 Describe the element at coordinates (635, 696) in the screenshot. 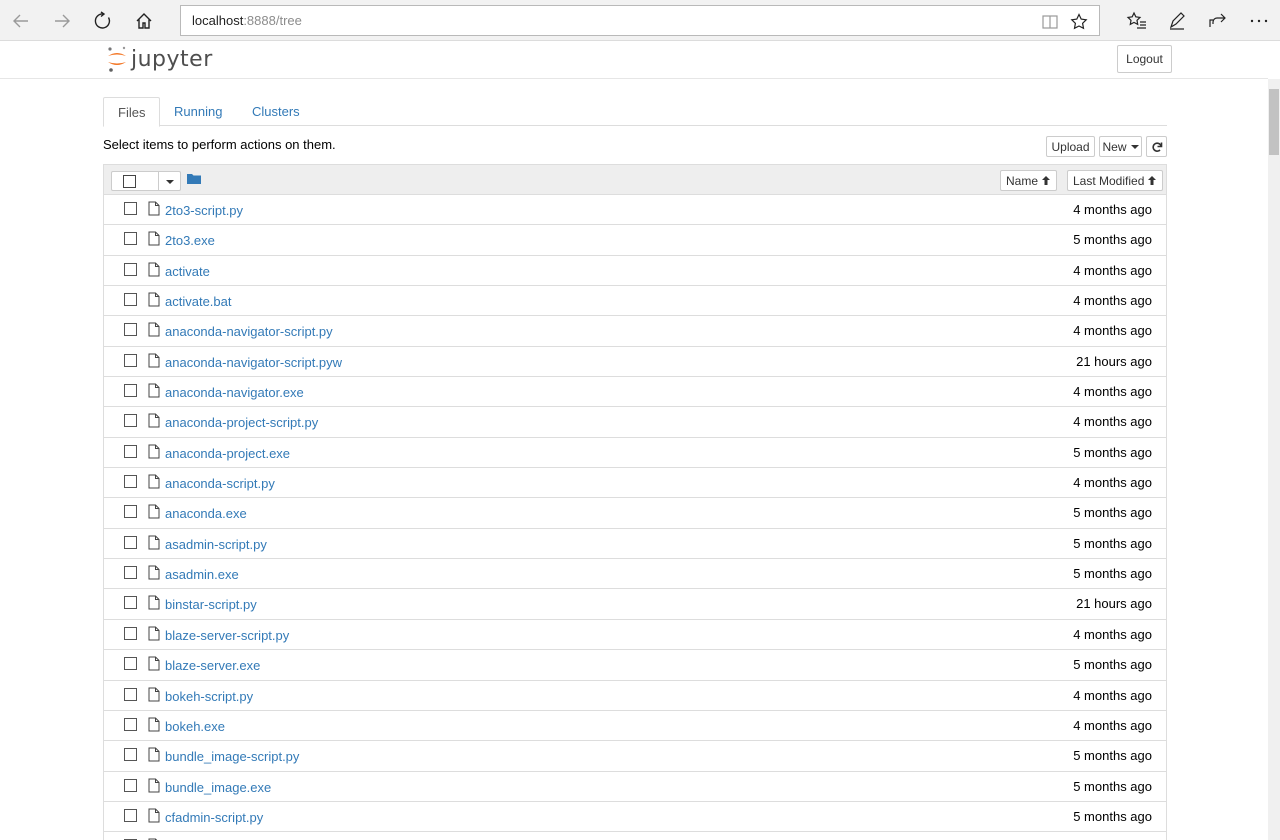

I see `list-item: bokeh-script.py 4 months ago` at that location.